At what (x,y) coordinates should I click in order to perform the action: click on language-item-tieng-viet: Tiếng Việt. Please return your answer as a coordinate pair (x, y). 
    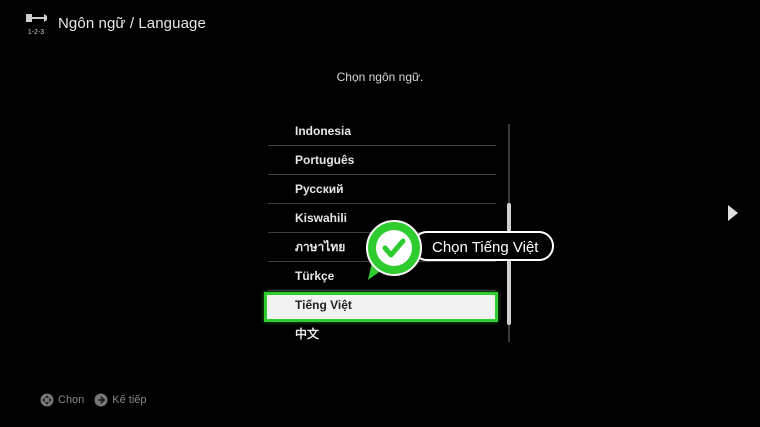
    Looking at the image, I should click on (382, 305).